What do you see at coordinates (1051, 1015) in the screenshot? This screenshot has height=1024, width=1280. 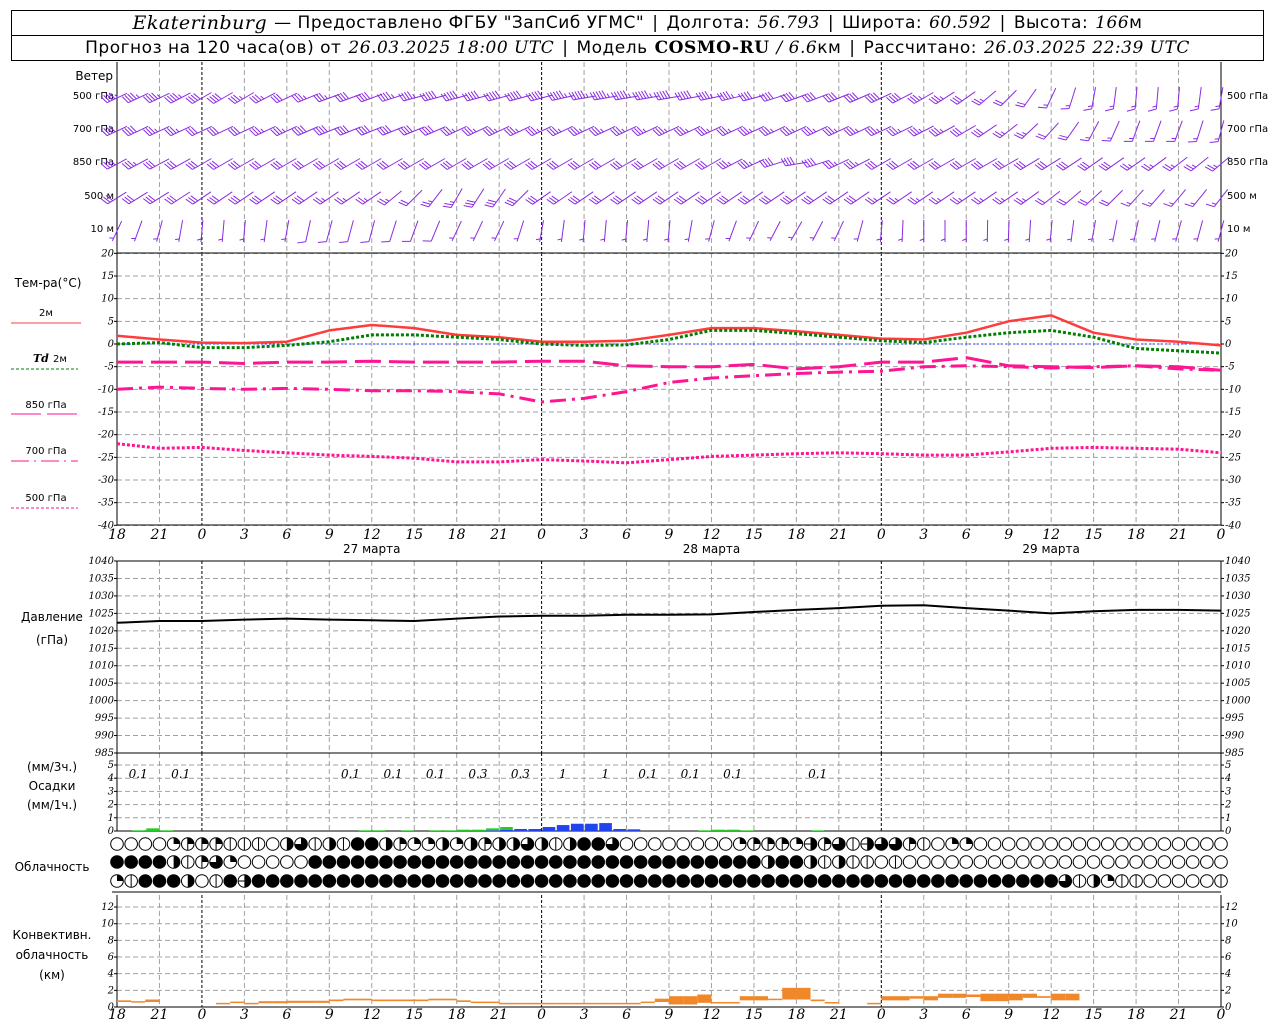 I see `time-tick-label-bottom: 12` at bounding box center [1051, 1015].